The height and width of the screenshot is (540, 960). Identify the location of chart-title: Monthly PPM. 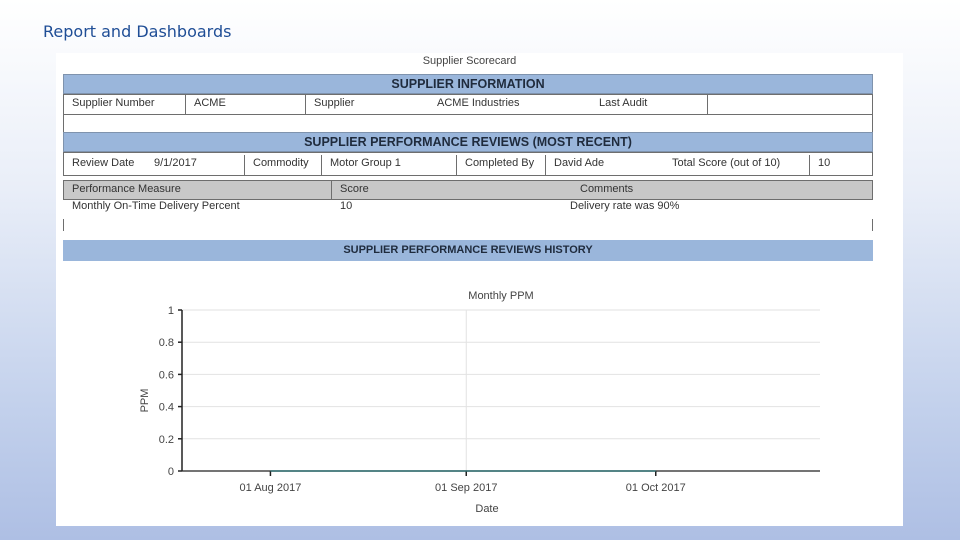
(500, 296).